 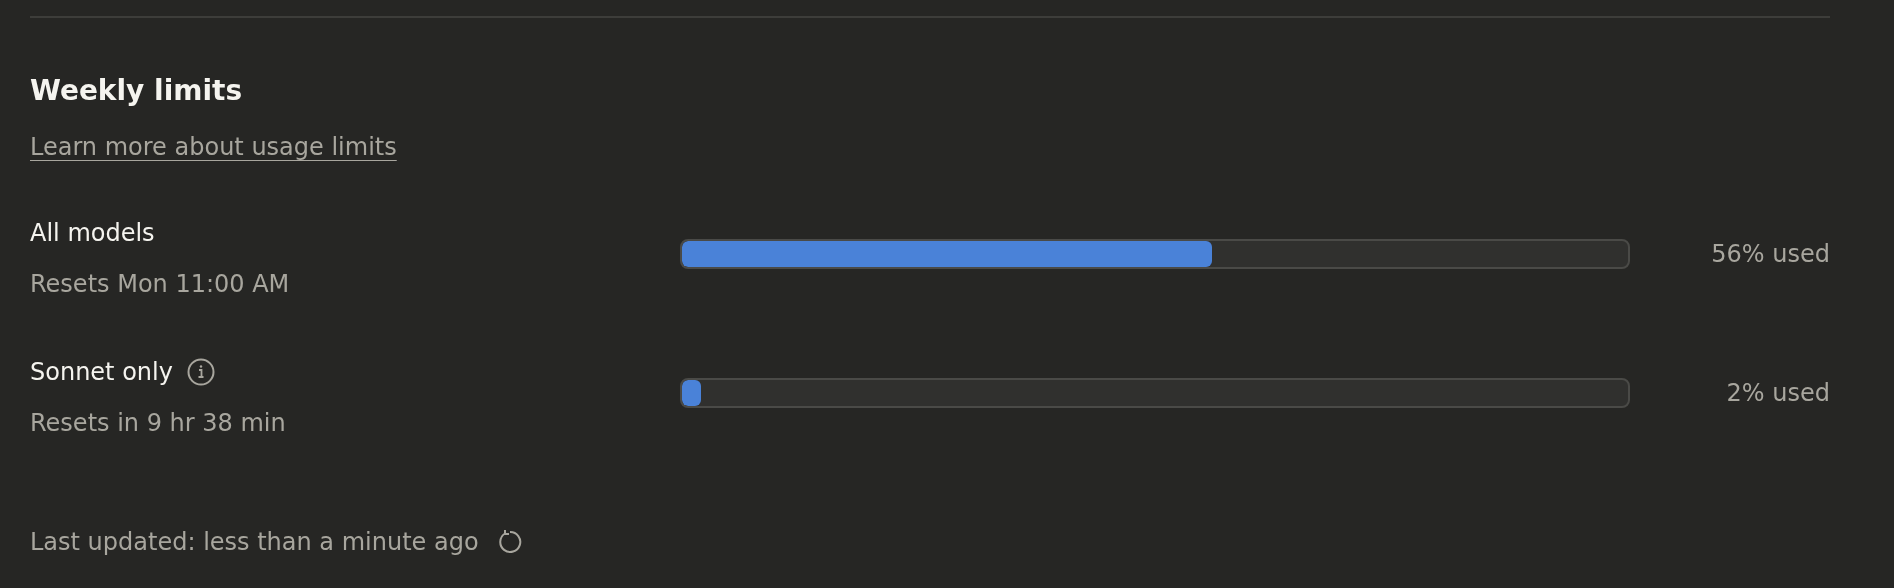 I want to click on info-icon, so click(x=200, y=372).